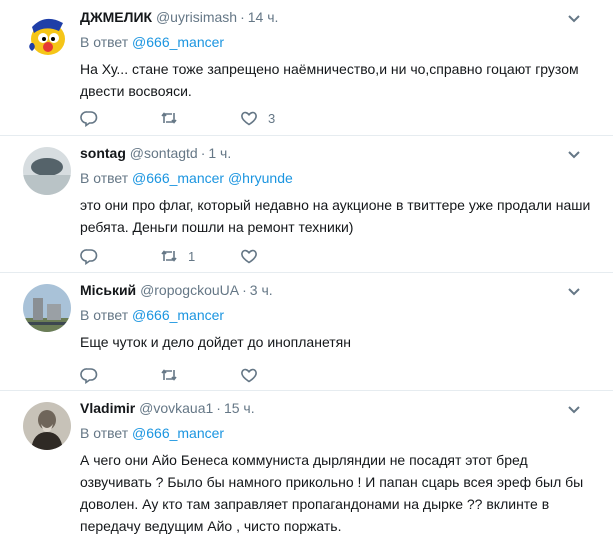  What do you see at coordinates (192, 256) in the screenshot?
I see `retweet-count: 1` at bounding box center [192, 256].